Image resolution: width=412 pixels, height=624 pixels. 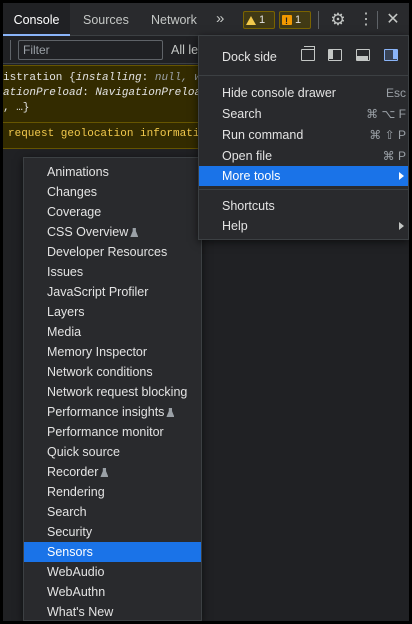 I want to click on menu-item-label: Rendering, so click(x=76, y=492).